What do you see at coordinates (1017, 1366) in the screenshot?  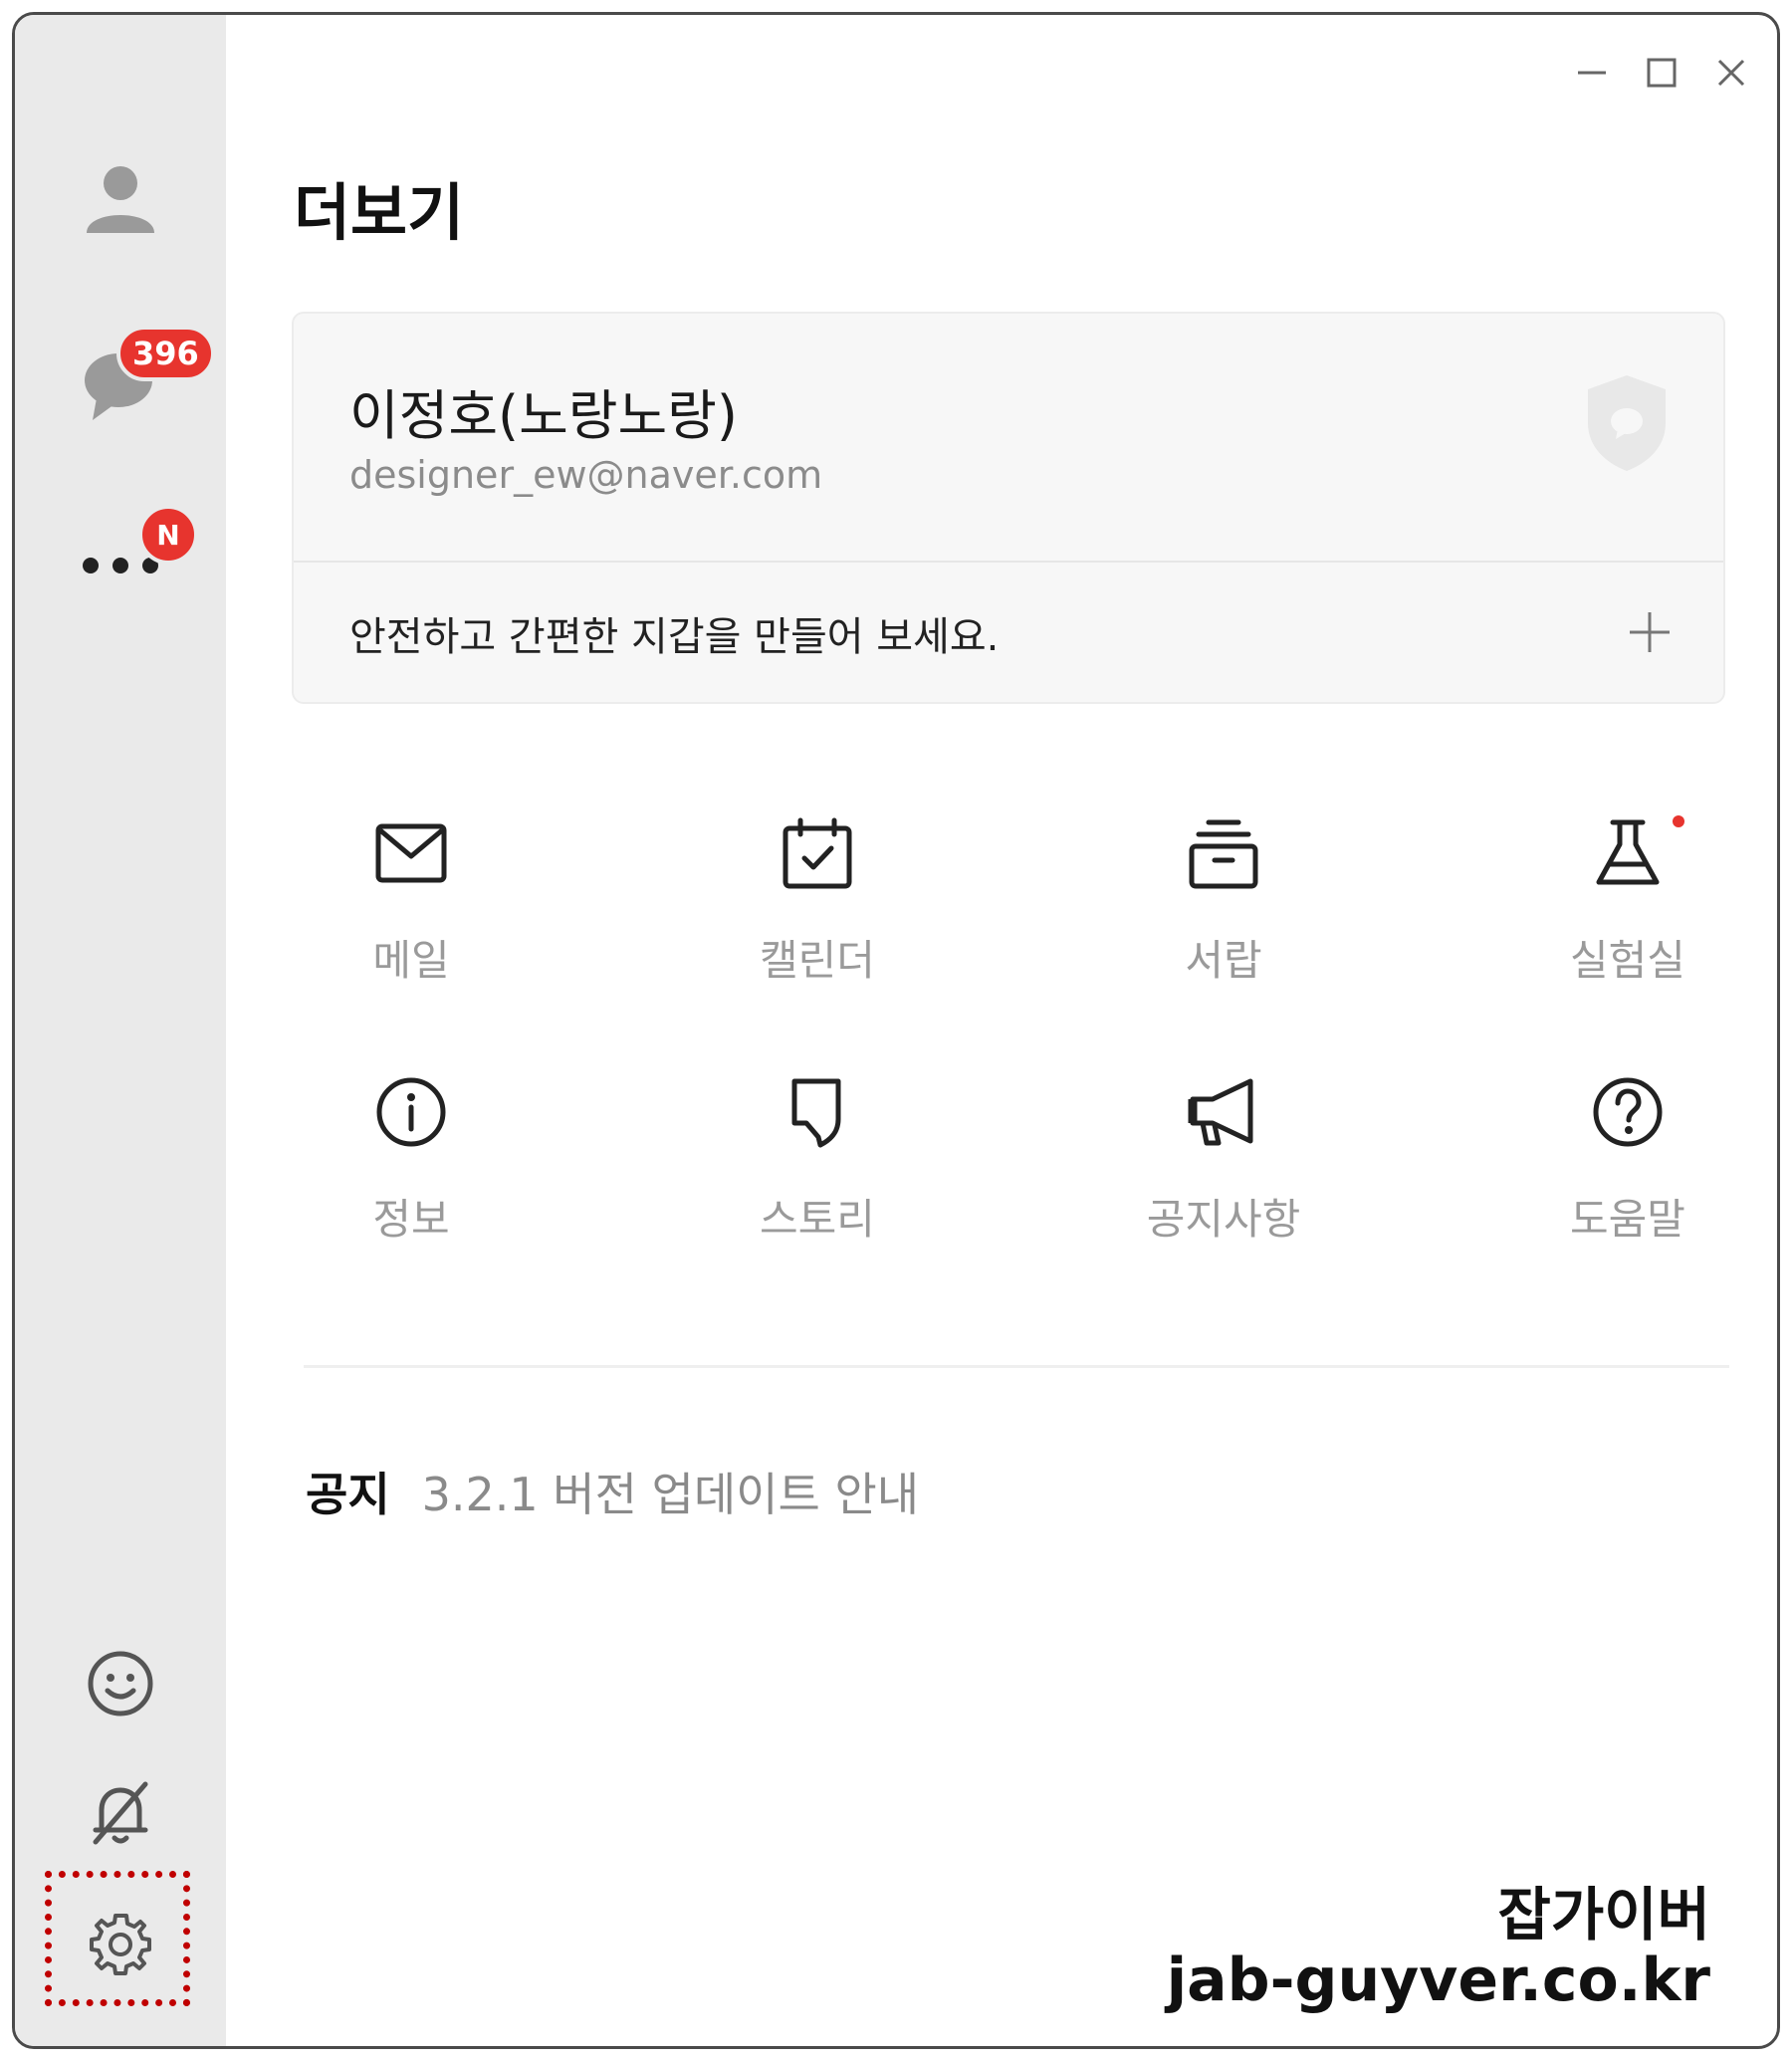 I see `section-divider` at bounding box center [1017, 1366].